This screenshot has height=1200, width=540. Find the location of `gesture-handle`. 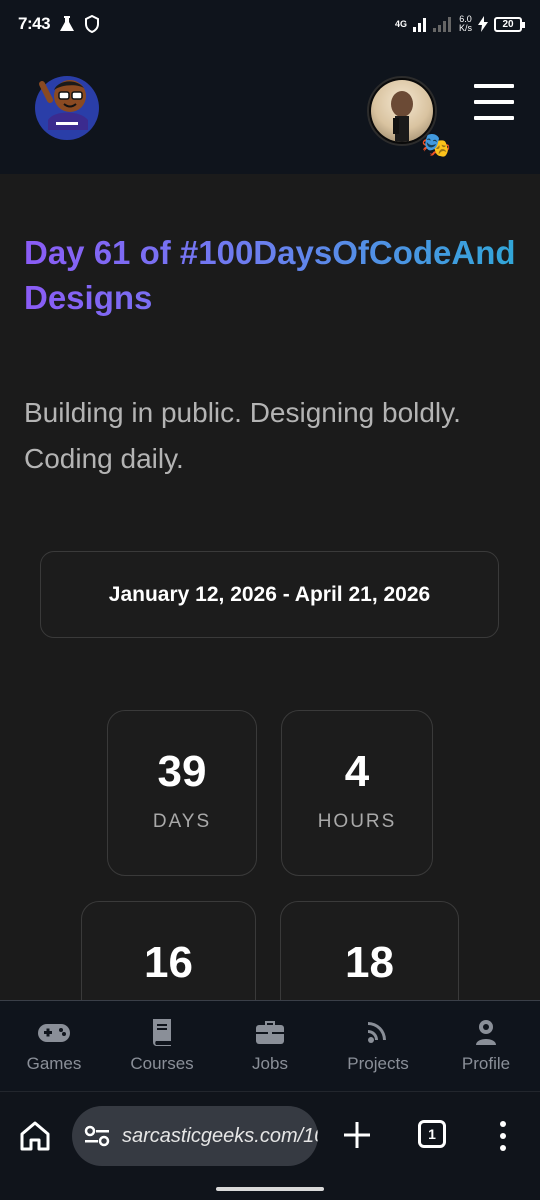

gesture-handle is located at coordinates (270, 1189).